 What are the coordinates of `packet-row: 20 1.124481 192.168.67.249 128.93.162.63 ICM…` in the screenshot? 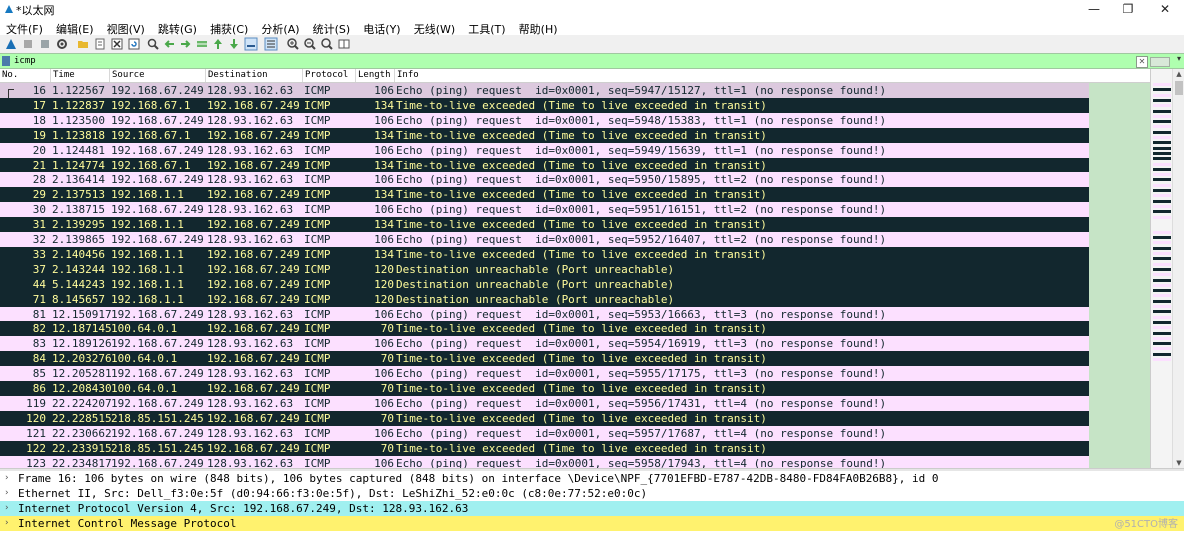 It's located at (575, 150).